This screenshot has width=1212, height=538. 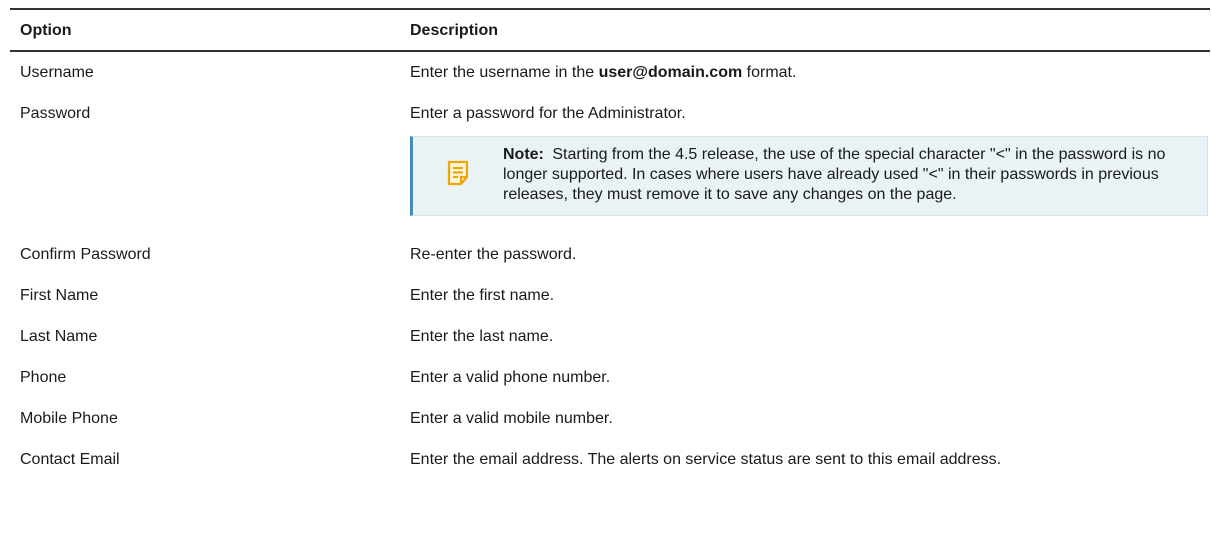 What do you see at coordinates (69, 418) in the screenshot?
I see `option-cell: Mobile Phone` at bounding box center [69, 418].